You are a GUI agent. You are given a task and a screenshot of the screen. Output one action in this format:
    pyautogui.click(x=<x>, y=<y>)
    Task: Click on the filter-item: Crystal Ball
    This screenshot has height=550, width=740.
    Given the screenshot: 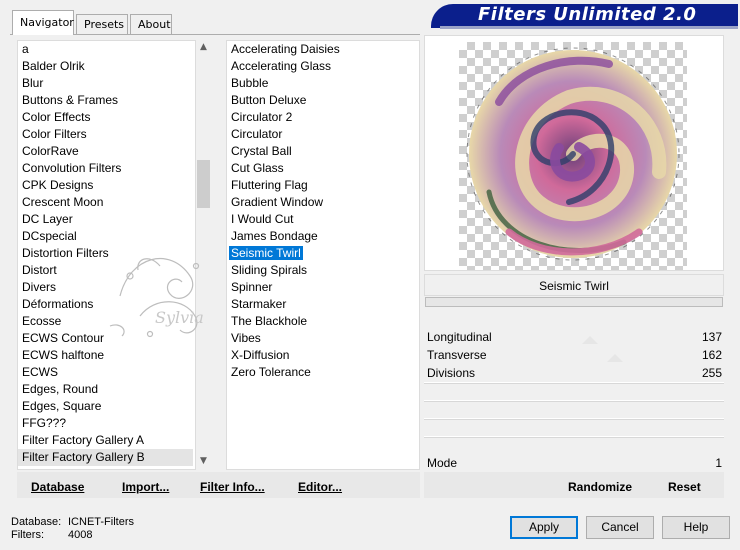 What is the action you would take?
    pyautogui.click(x=259, y=151)
    